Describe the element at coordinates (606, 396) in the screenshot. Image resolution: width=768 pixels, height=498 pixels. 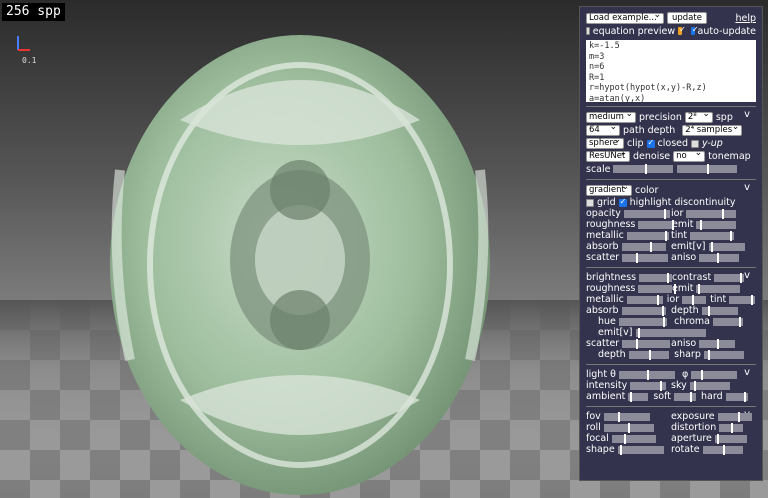
I see `ambient-label: ambient` at that location.